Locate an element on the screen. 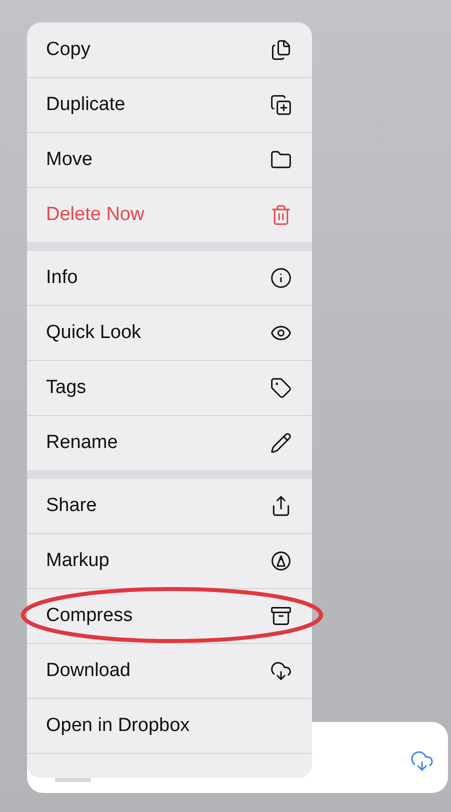  menu-item: Tags is located at coordinates (169, 388).